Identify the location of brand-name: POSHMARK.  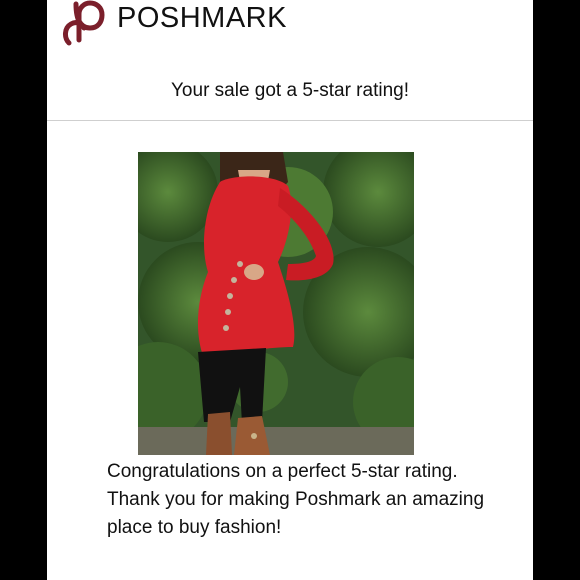
(202, 18).